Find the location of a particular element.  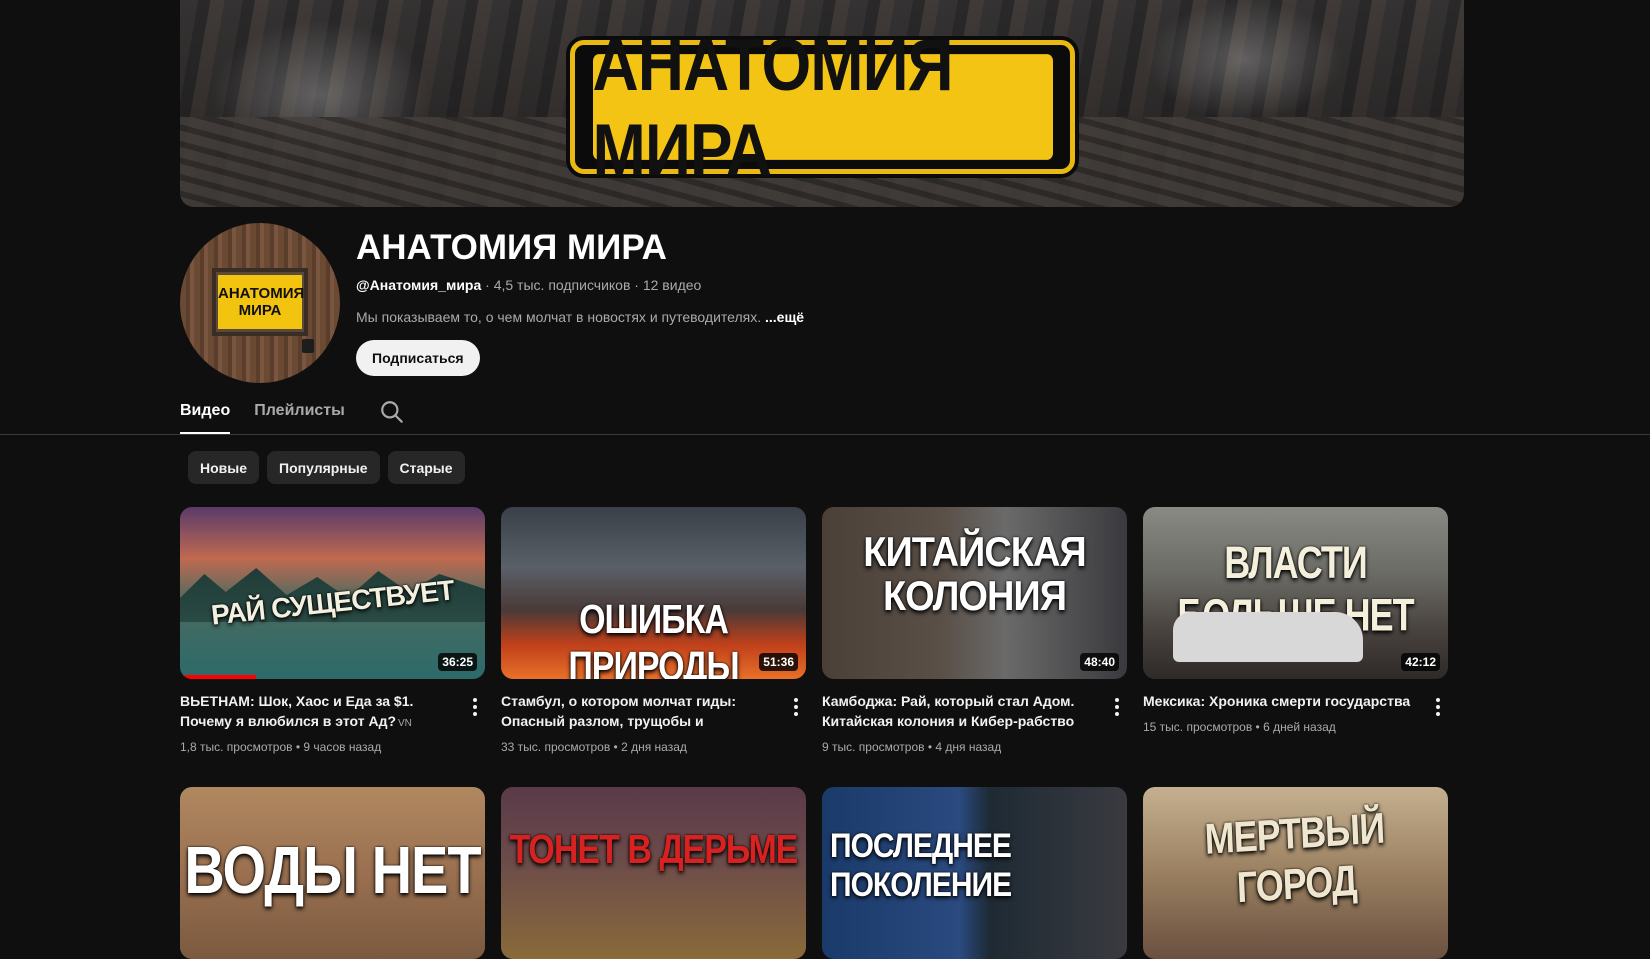

chip-newest: Новые is located at coordinates (224, 467).